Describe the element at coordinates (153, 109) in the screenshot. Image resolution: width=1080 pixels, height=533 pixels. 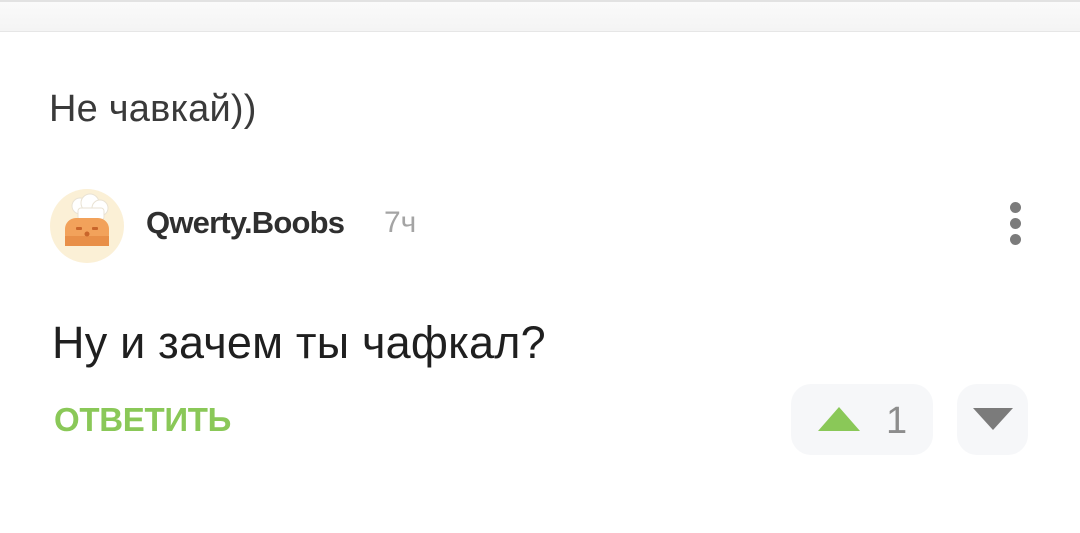
I see `previous-comment-text: Не чавкай))` at that location.